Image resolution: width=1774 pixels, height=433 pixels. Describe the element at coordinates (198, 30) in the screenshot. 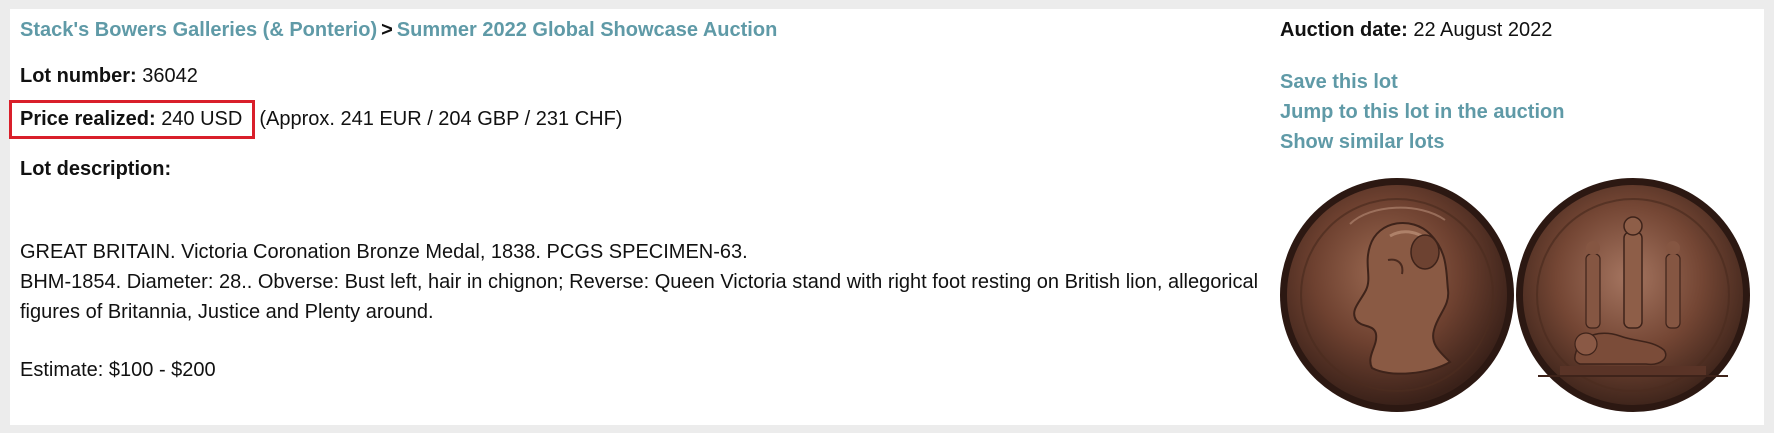

I see `breadcrumb-auction-house-link: Stack's Bowers Galleries (& Ponterio)` at that location.